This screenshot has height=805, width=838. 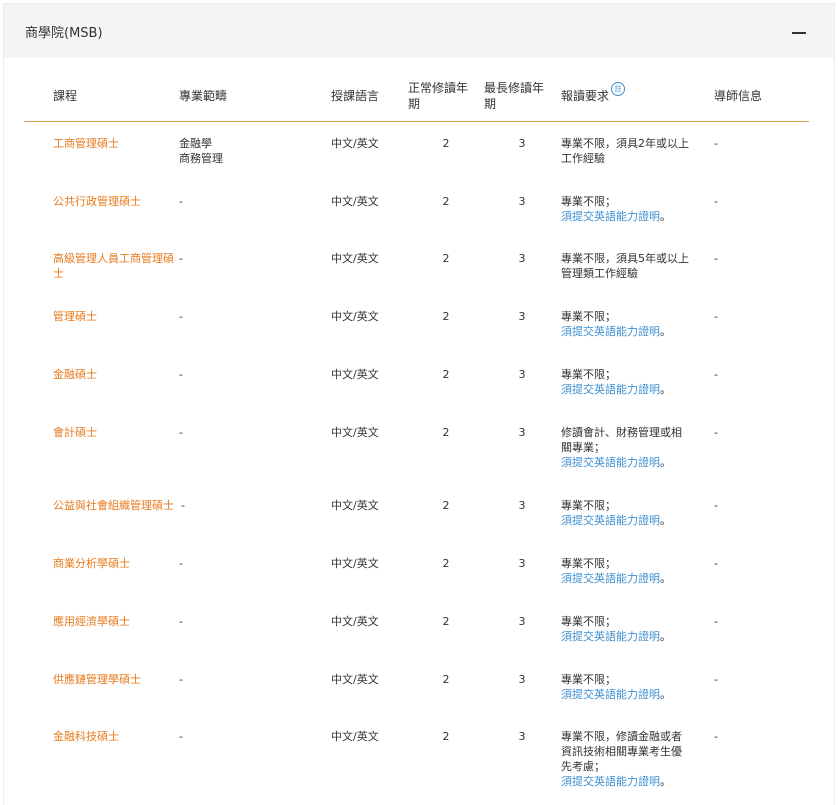 What do you see at coordinates (628, 266) in the screenshot?
I see `requirement-cell: 專業不限，須具5年或以上 管理類工作經驗` at bounding box center [628, 266].